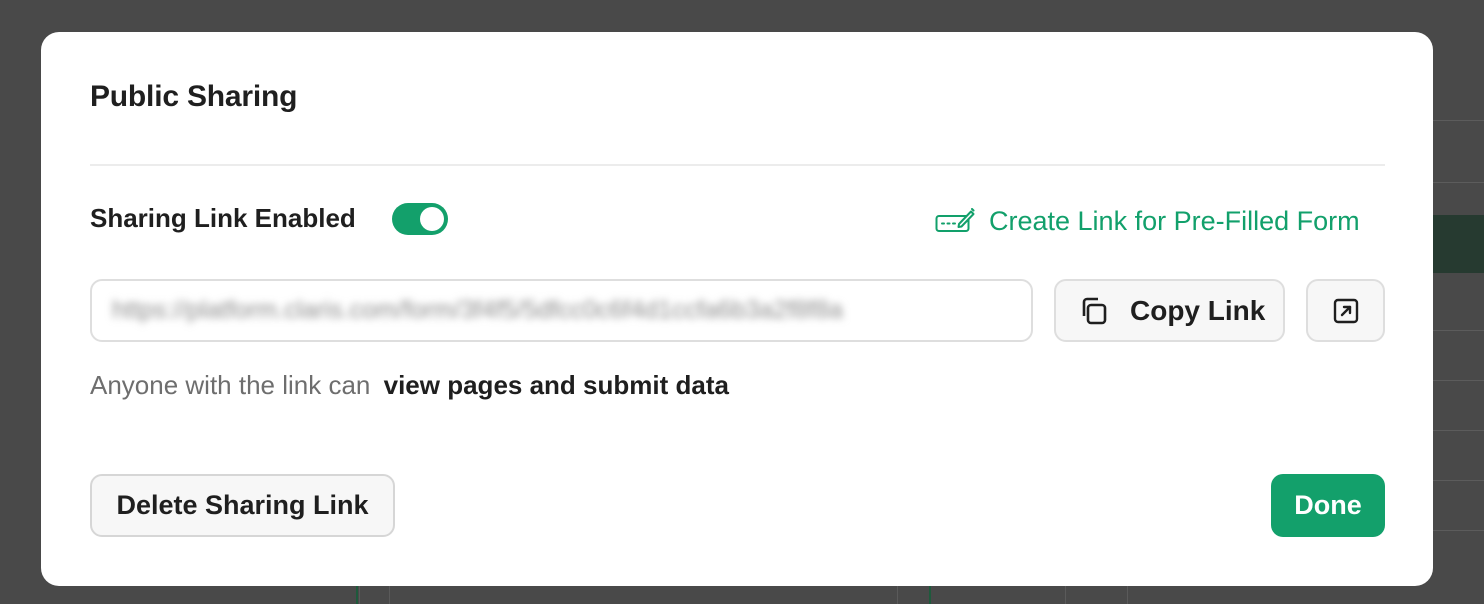 Image resolution: width=1484 pixels, height=604 pixels. What do you see at coordinates (955, 220) in the screenshot?
I see `form-pen-icon` at bounding box center [955, 220].